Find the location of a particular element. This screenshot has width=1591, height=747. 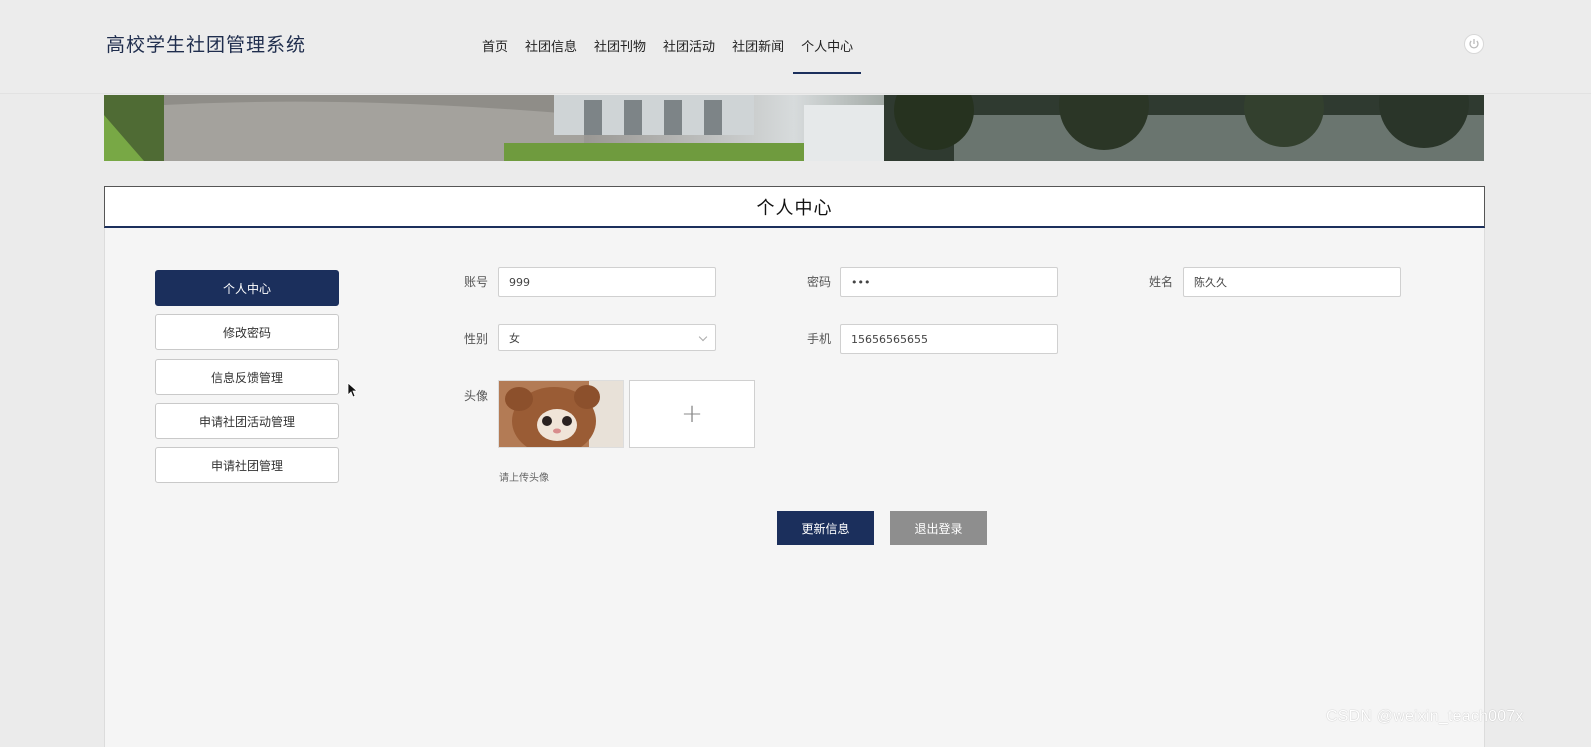

name-label: 姓名 is located at coordinates (1161, 282).